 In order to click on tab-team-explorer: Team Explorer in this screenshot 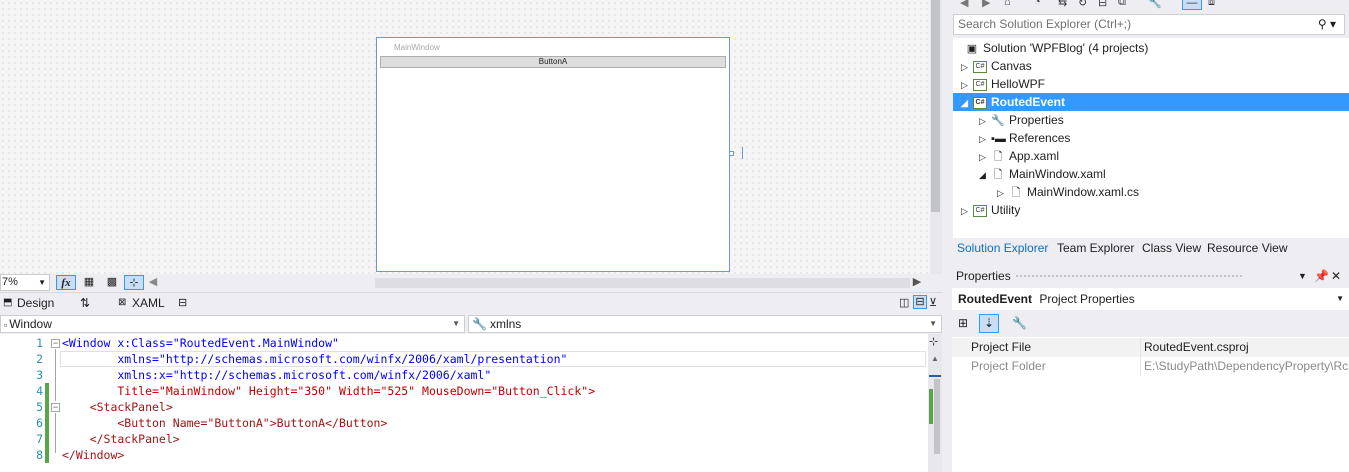, I will do `click(1095, 248)`.